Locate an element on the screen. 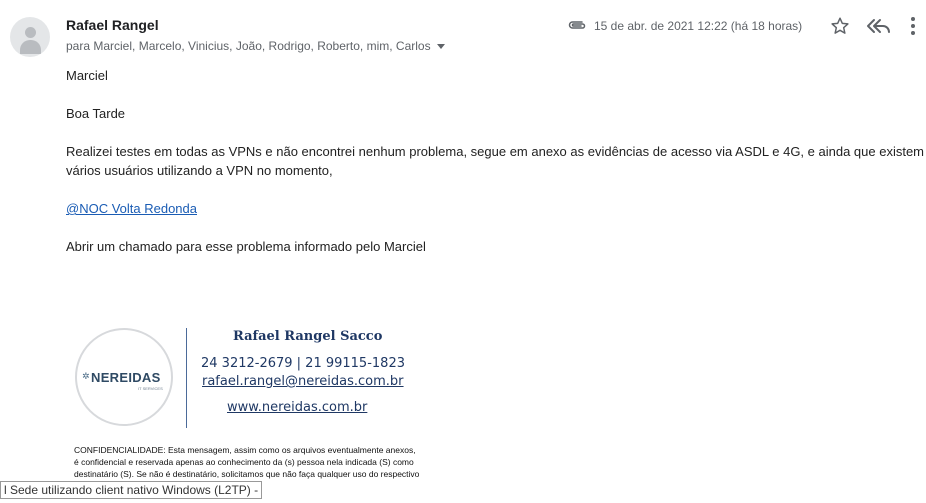  mention-link: @NOC Volta Redonda is located at coordinates (131, 208).